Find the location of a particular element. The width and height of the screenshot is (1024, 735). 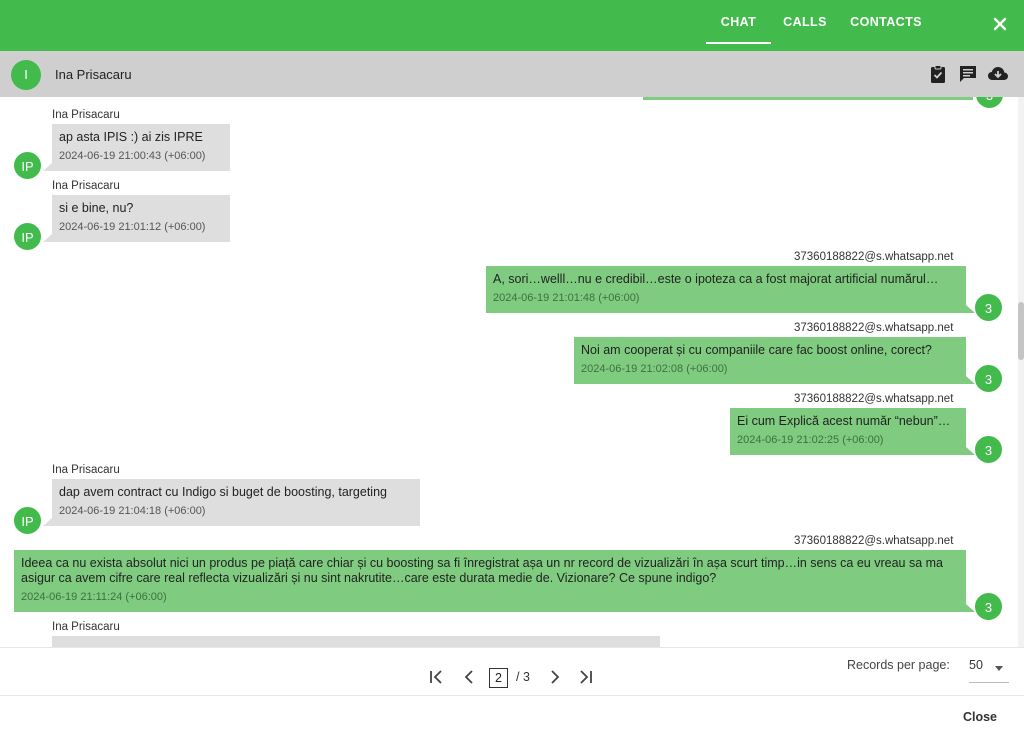

tab-calls: CALLS is located at coordinates (805, 22).